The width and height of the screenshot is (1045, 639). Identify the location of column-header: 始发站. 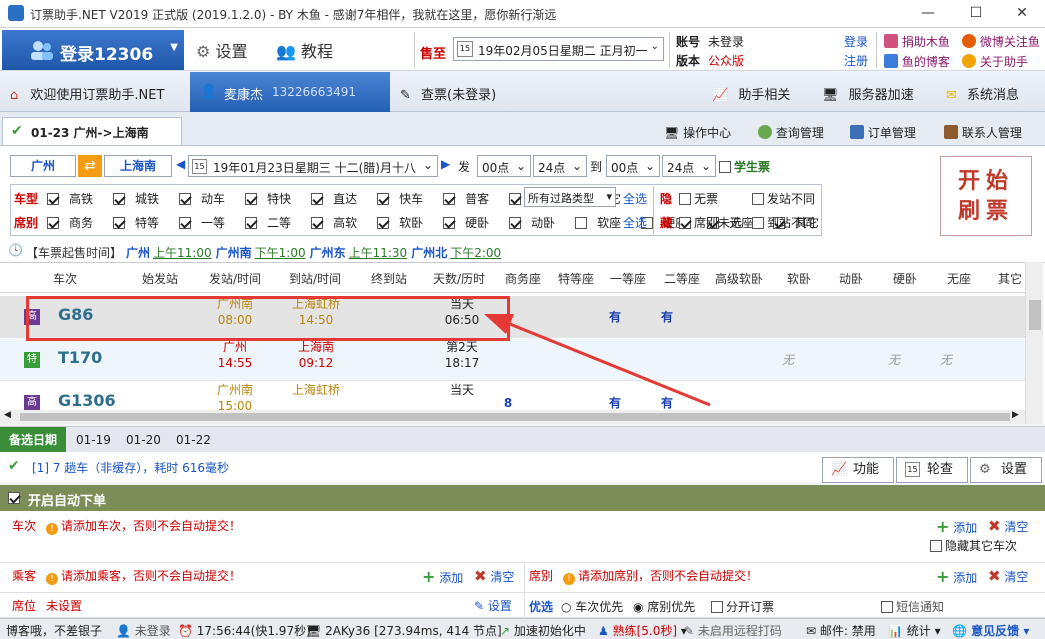
(160, 278).